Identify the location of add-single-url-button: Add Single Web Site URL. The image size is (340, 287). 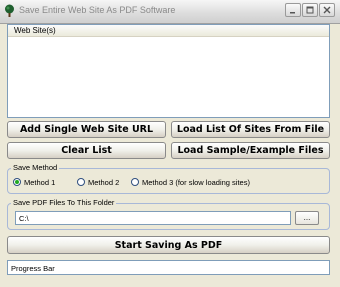
(86, 129).